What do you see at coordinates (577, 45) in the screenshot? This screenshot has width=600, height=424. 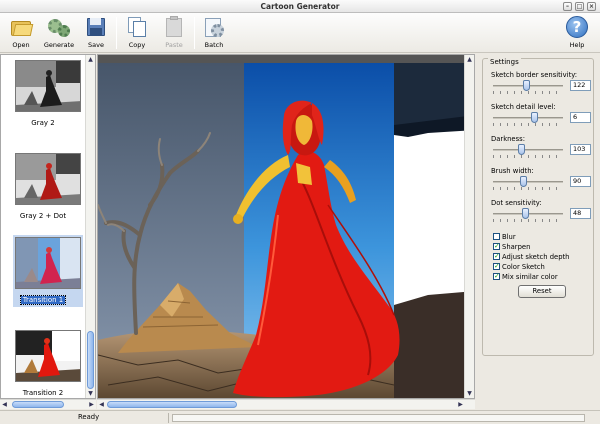 I see `help-label: Help` at bounding box center [577, 45].